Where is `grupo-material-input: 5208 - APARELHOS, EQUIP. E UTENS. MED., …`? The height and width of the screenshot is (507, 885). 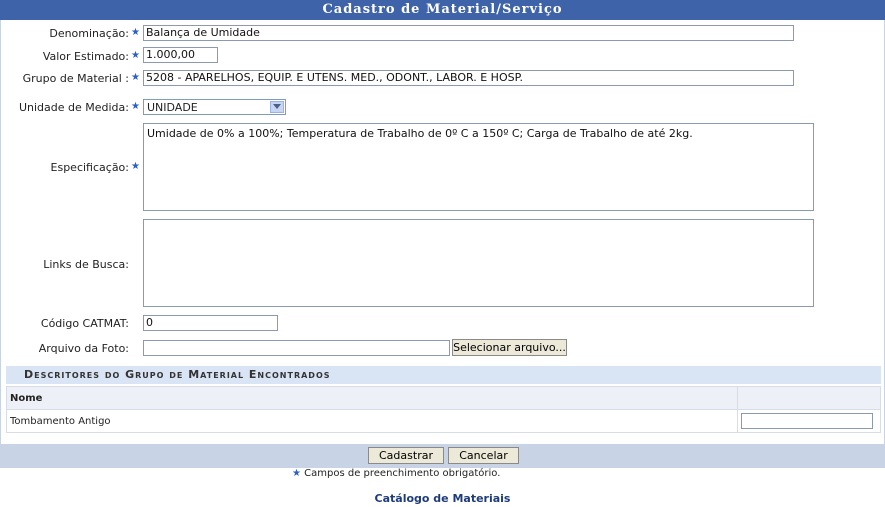 grupo-material-input: 5208 - APARELHOS, EQUIP. E UTENS. MED., … is located at coordinates (468, 78).